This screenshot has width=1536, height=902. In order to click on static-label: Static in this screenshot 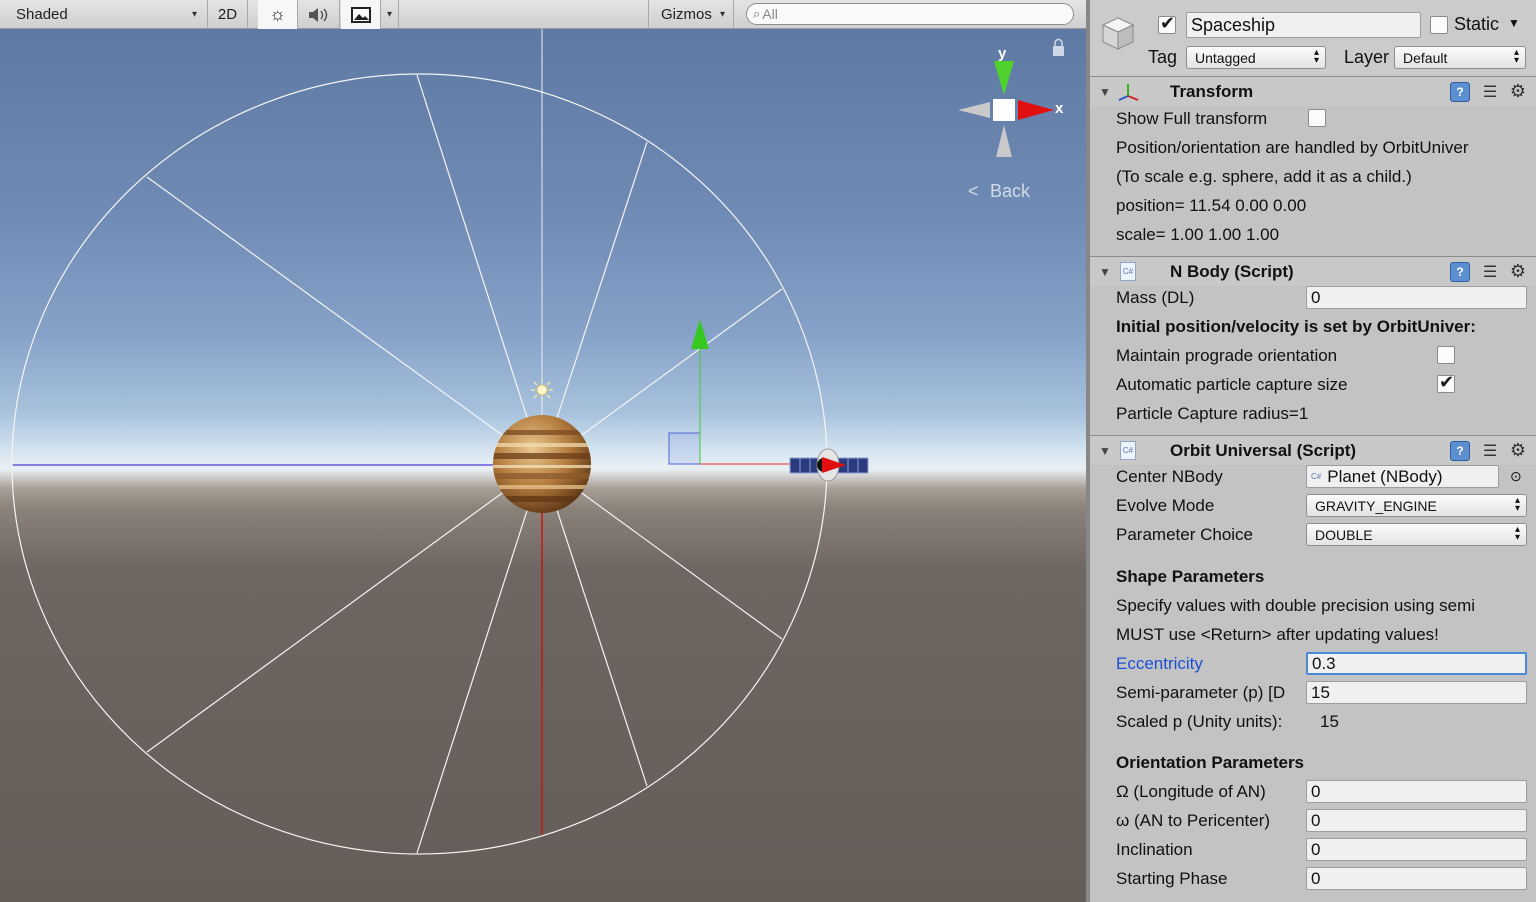, I will do `click(1477, 24)`.